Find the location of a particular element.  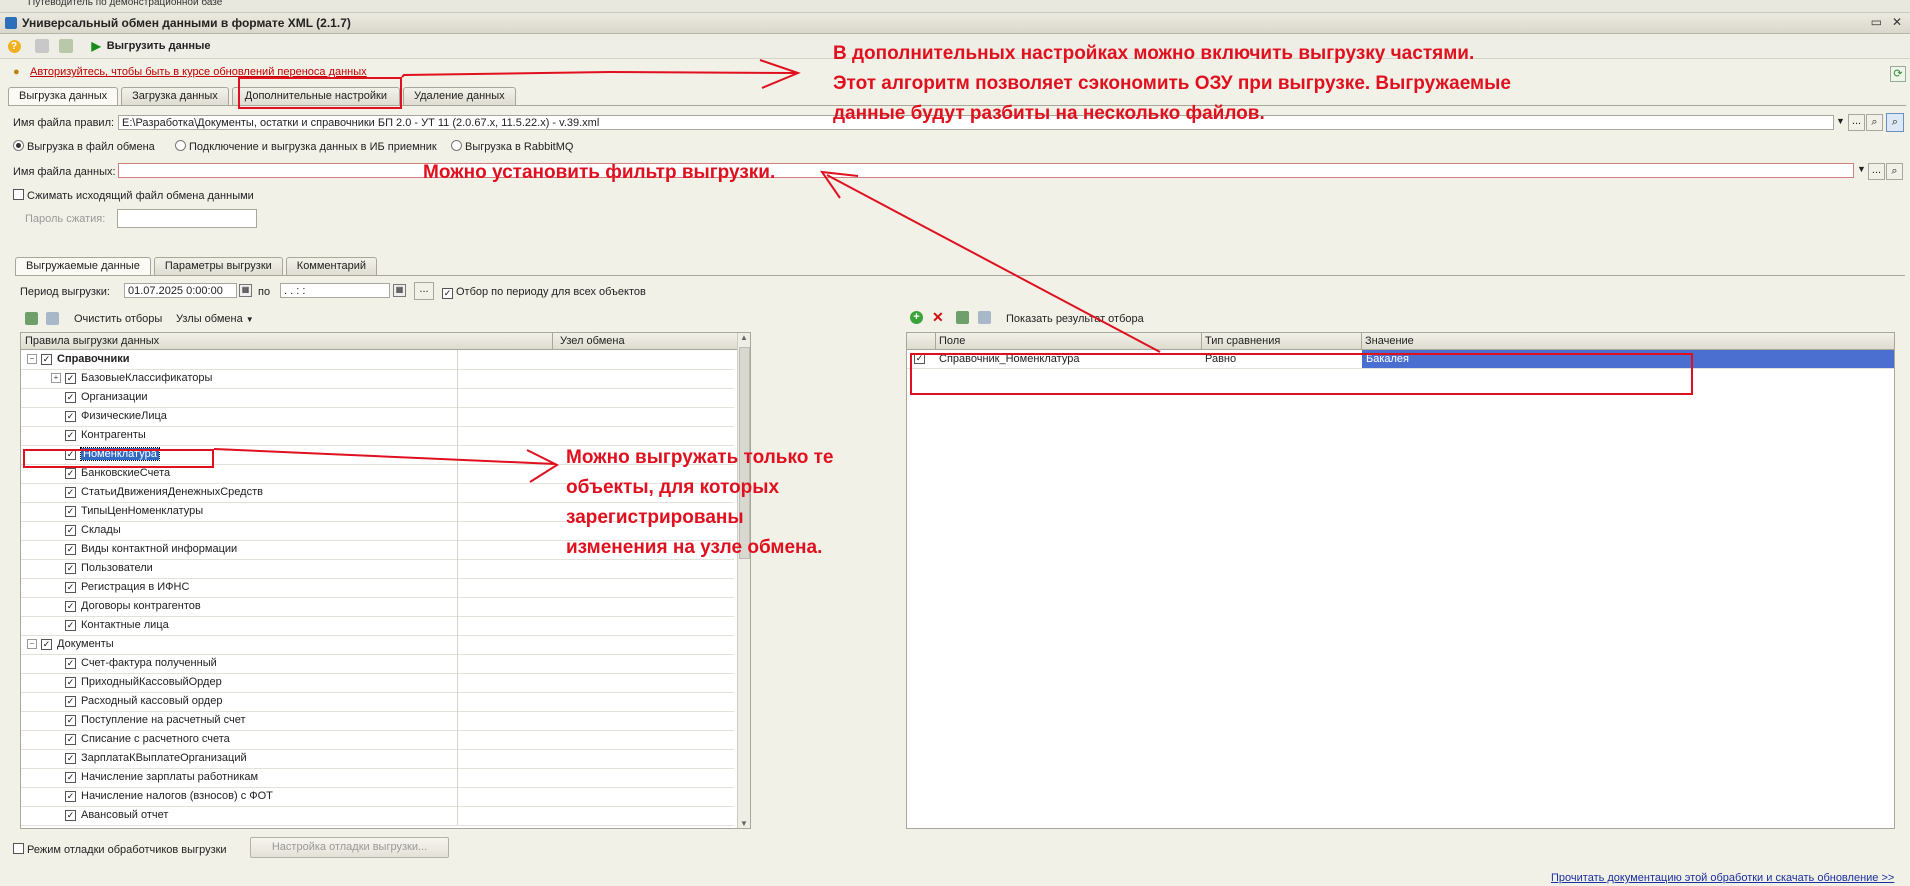

arrow-filter is located at coordinates (990, 261).